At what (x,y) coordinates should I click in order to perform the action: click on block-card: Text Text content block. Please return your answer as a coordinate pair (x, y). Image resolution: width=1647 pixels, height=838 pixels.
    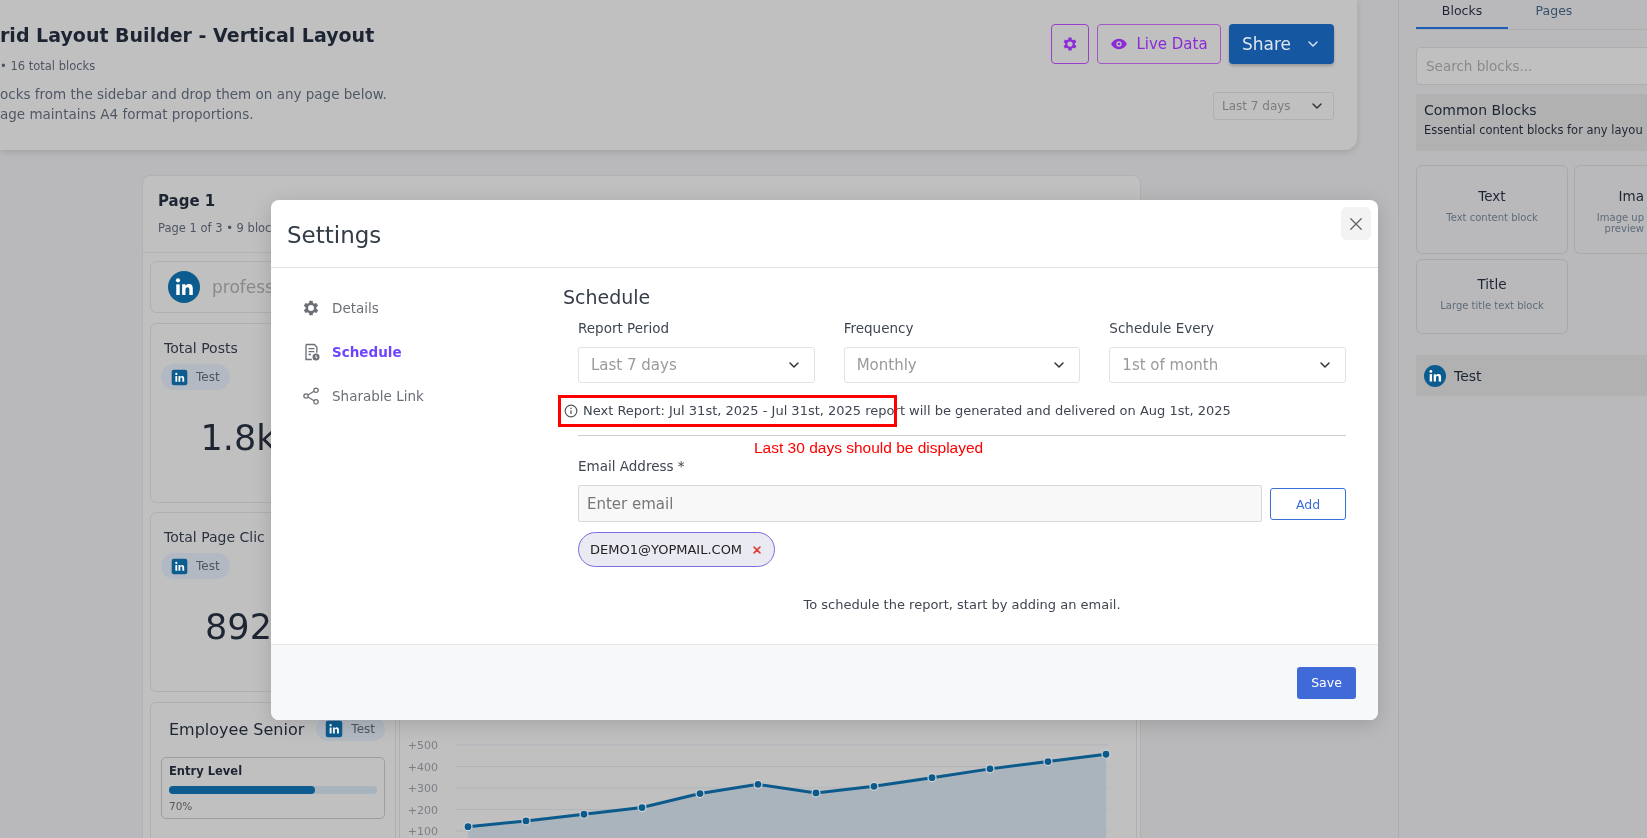
    Looking at the image, I should click on (1492, 209).